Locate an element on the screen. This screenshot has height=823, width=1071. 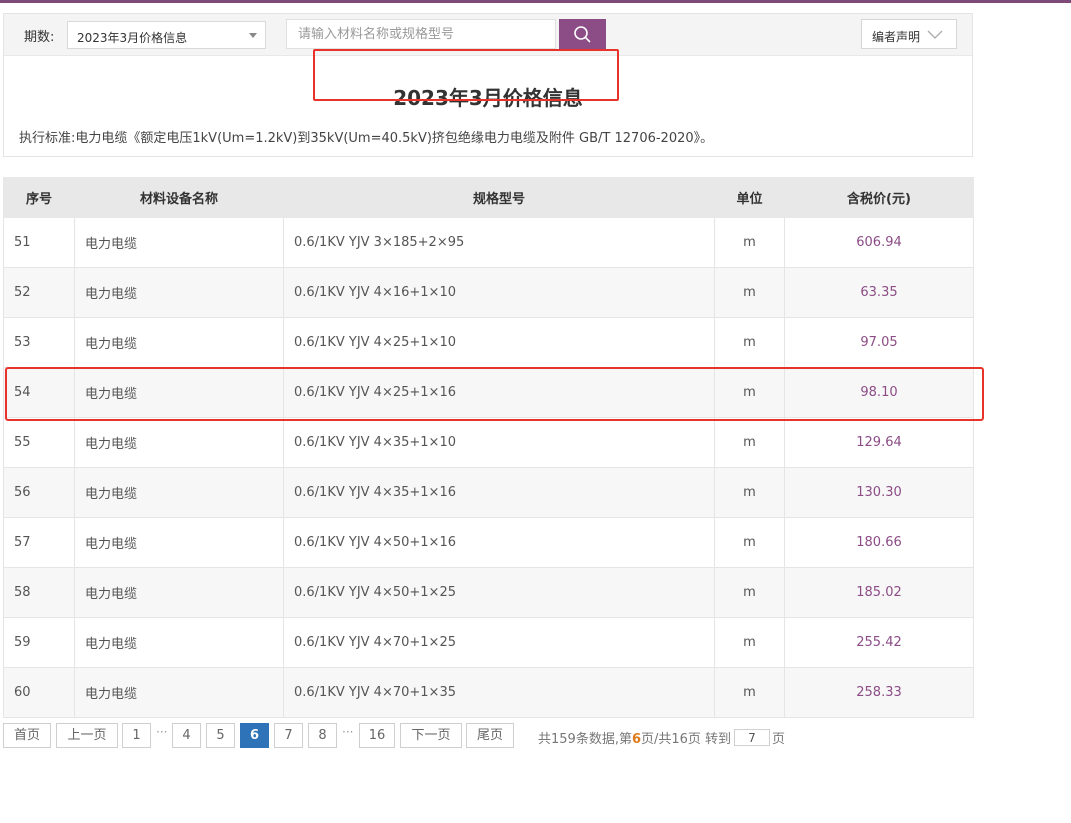
caret-down-icon is located at coordinates (253, 35).